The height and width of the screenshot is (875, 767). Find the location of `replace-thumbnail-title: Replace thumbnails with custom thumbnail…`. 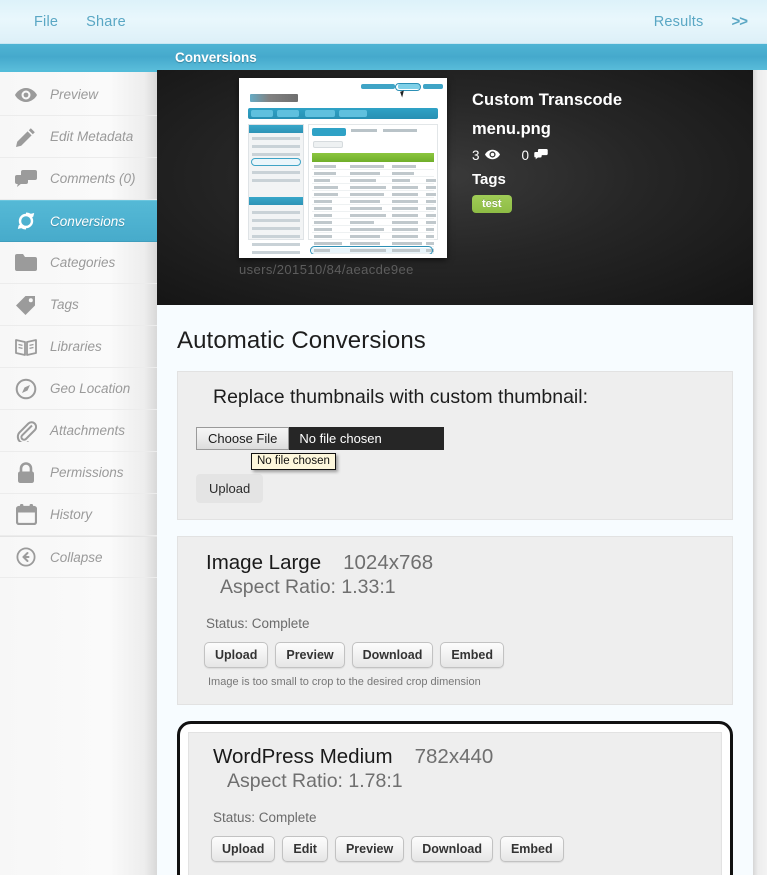

replace-thumbnail-title: Replace thumbnails with custom thumbnail… is located at coordinates (401, 397).